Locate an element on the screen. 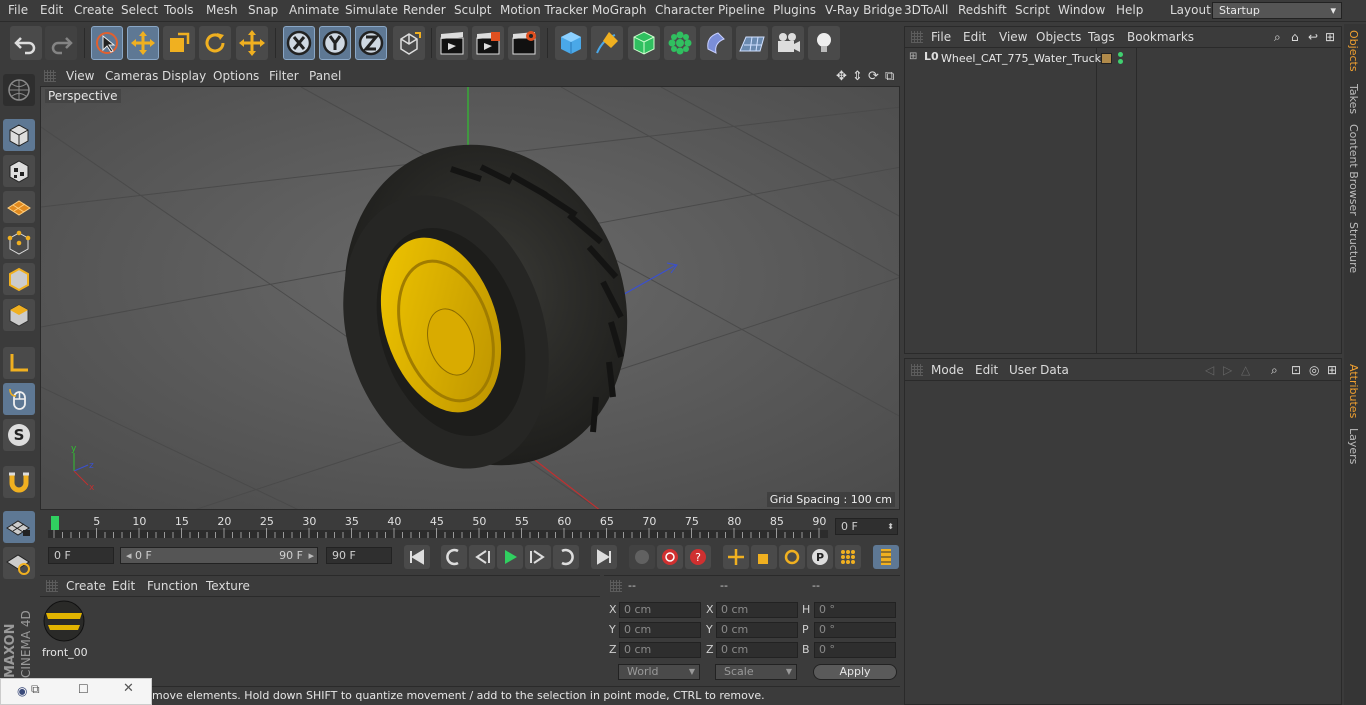  objects-menu-objects: Objects is located at coordinates (1058, 37).